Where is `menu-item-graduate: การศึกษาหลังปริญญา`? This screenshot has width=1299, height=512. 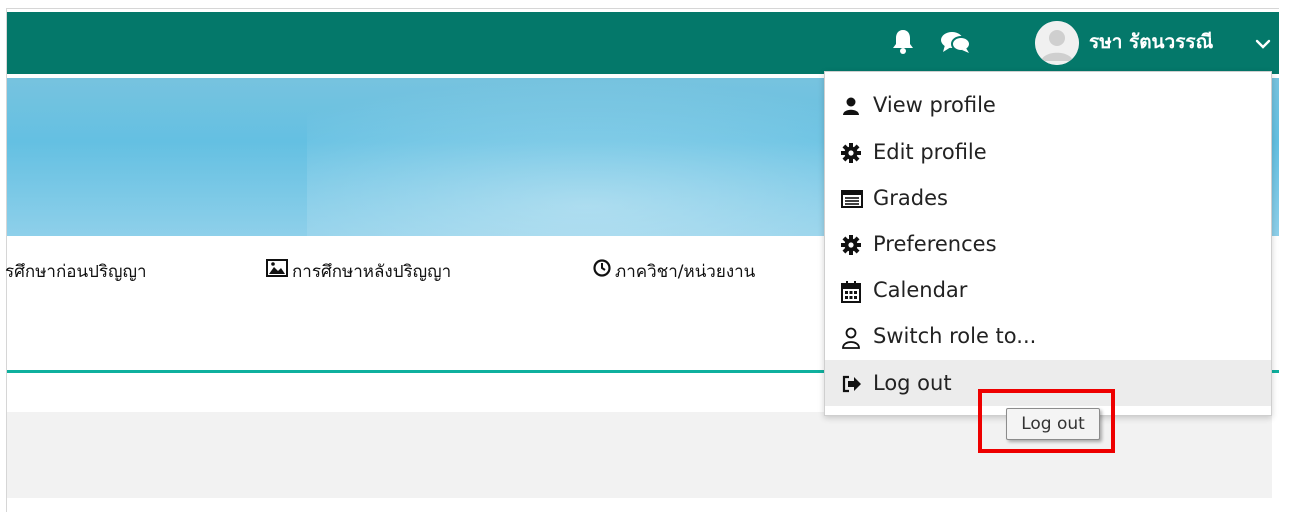 menu-item-graduate: การศึกษาหลังปริญญา is located at coordinates (358, 272).